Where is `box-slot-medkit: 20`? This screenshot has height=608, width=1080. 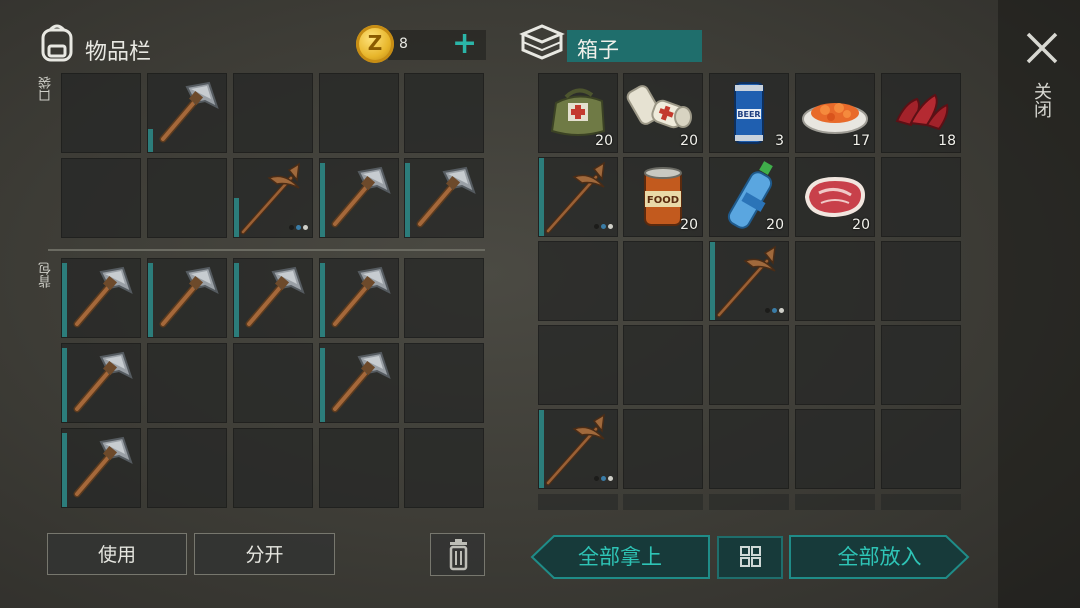
box-slot-medkit: 20 is located at coordinates (578, 113).